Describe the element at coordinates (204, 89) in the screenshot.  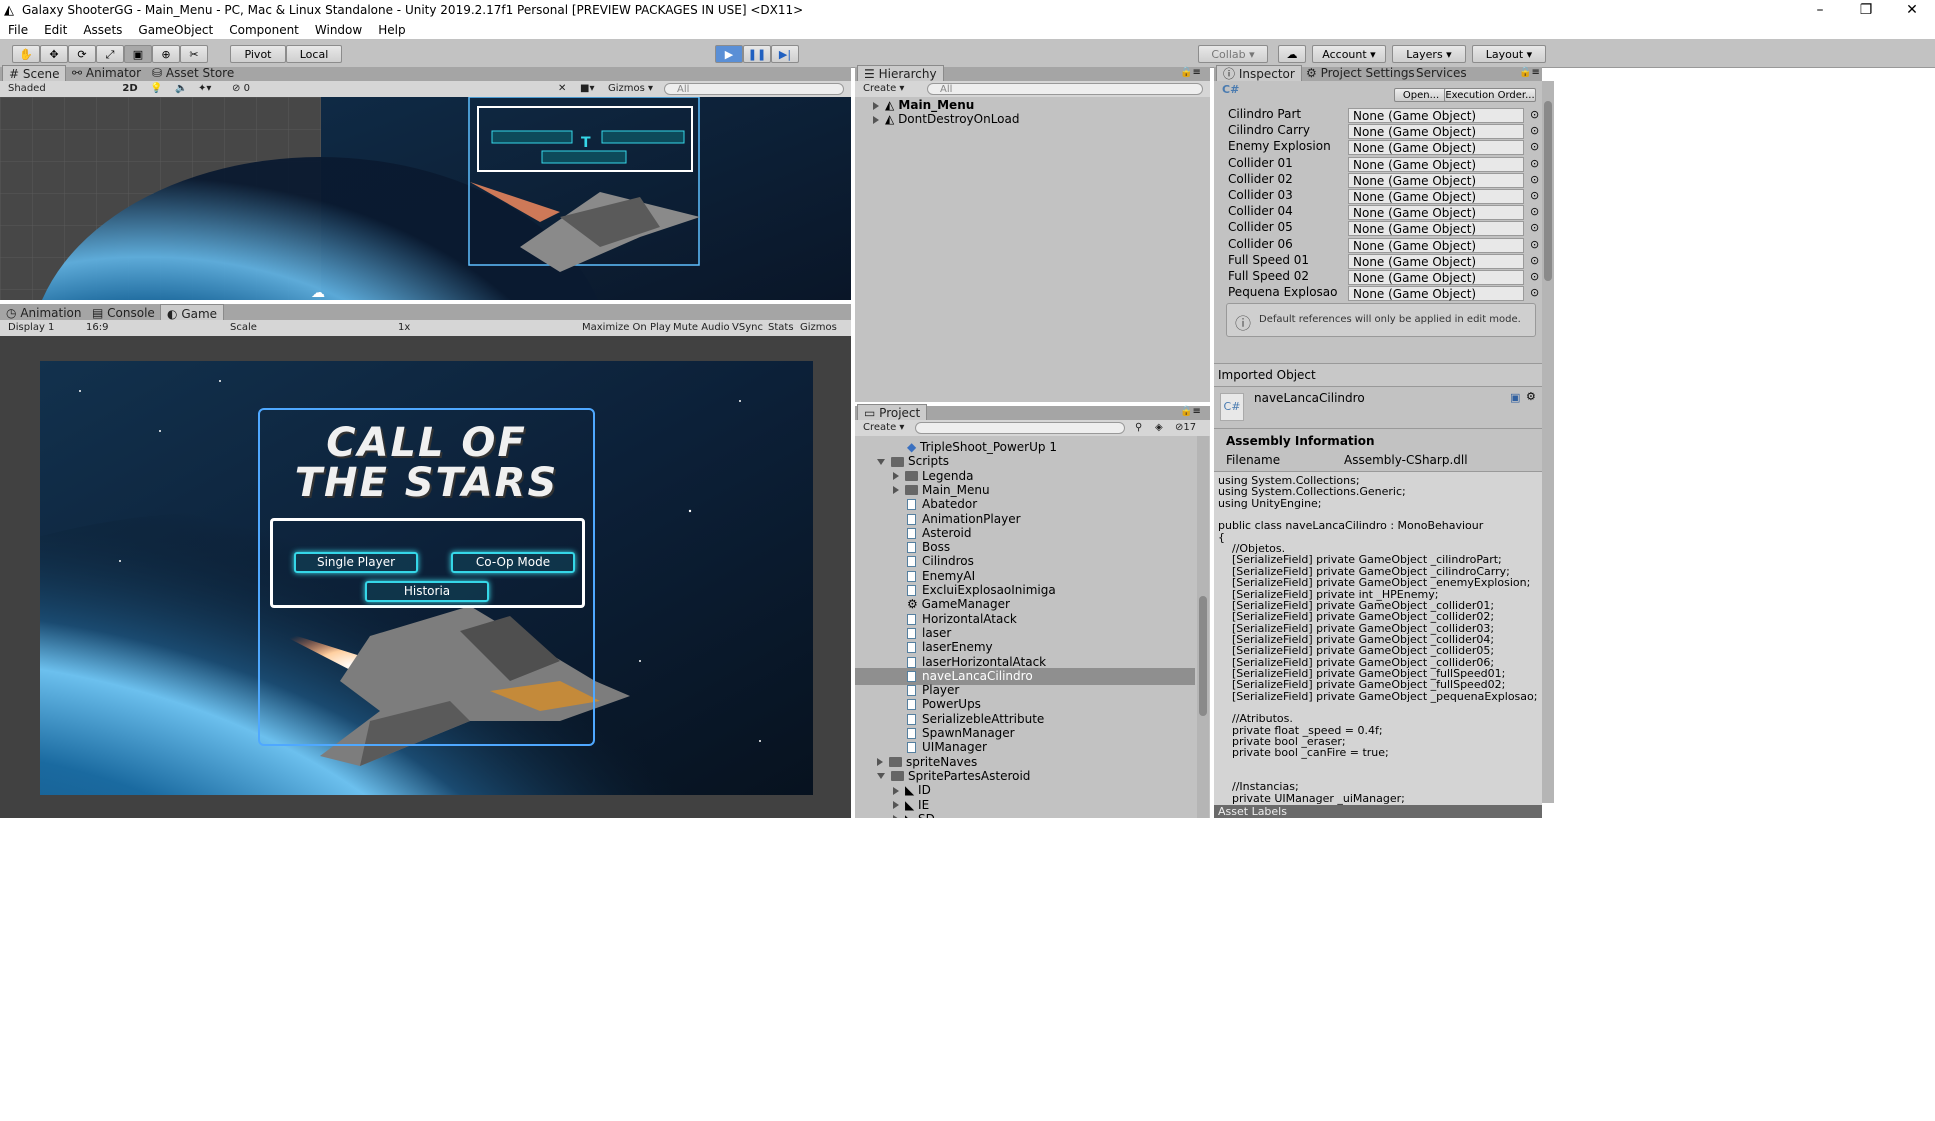
I see `effects-icon: ✦▾` at that location.